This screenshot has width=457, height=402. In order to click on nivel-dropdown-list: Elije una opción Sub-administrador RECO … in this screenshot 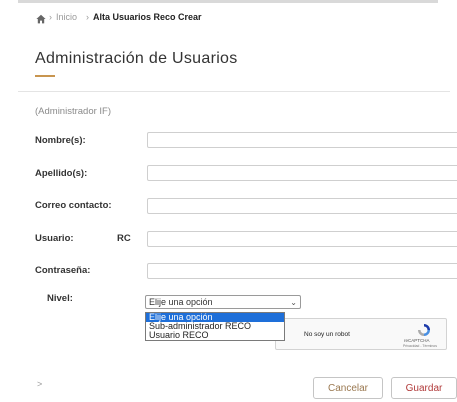, I will do `click(215, 326)`.